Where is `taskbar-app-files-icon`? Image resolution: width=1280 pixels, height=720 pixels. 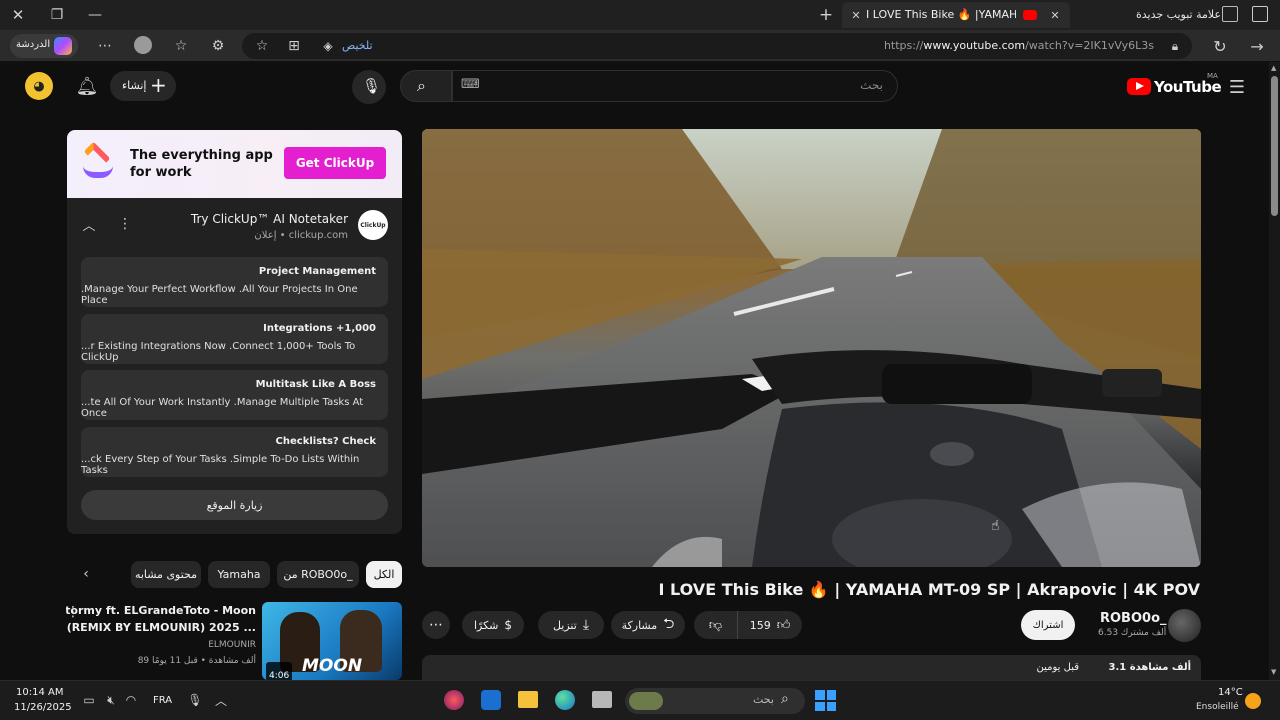 taskbar-app-files-icon is located at coordinates (528, 699).